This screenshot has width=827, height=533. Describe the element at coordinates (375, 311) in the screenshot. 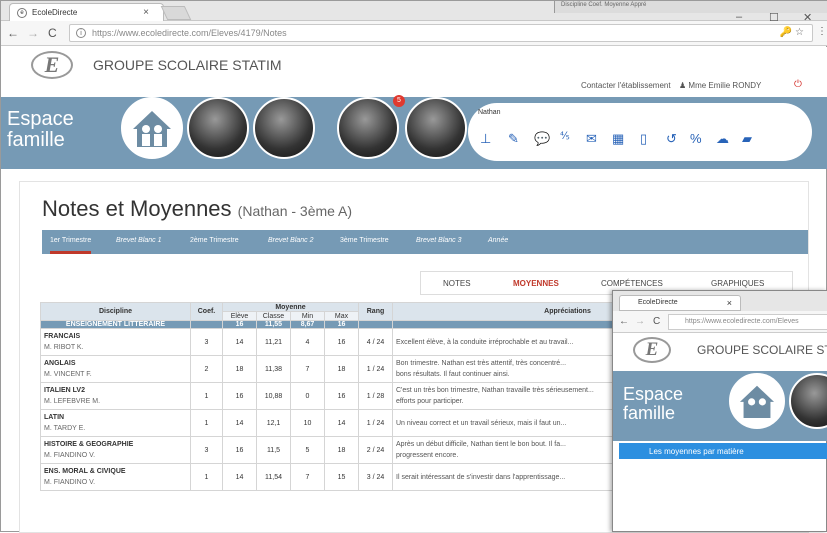

I see `col-rang: Rang` at that location.